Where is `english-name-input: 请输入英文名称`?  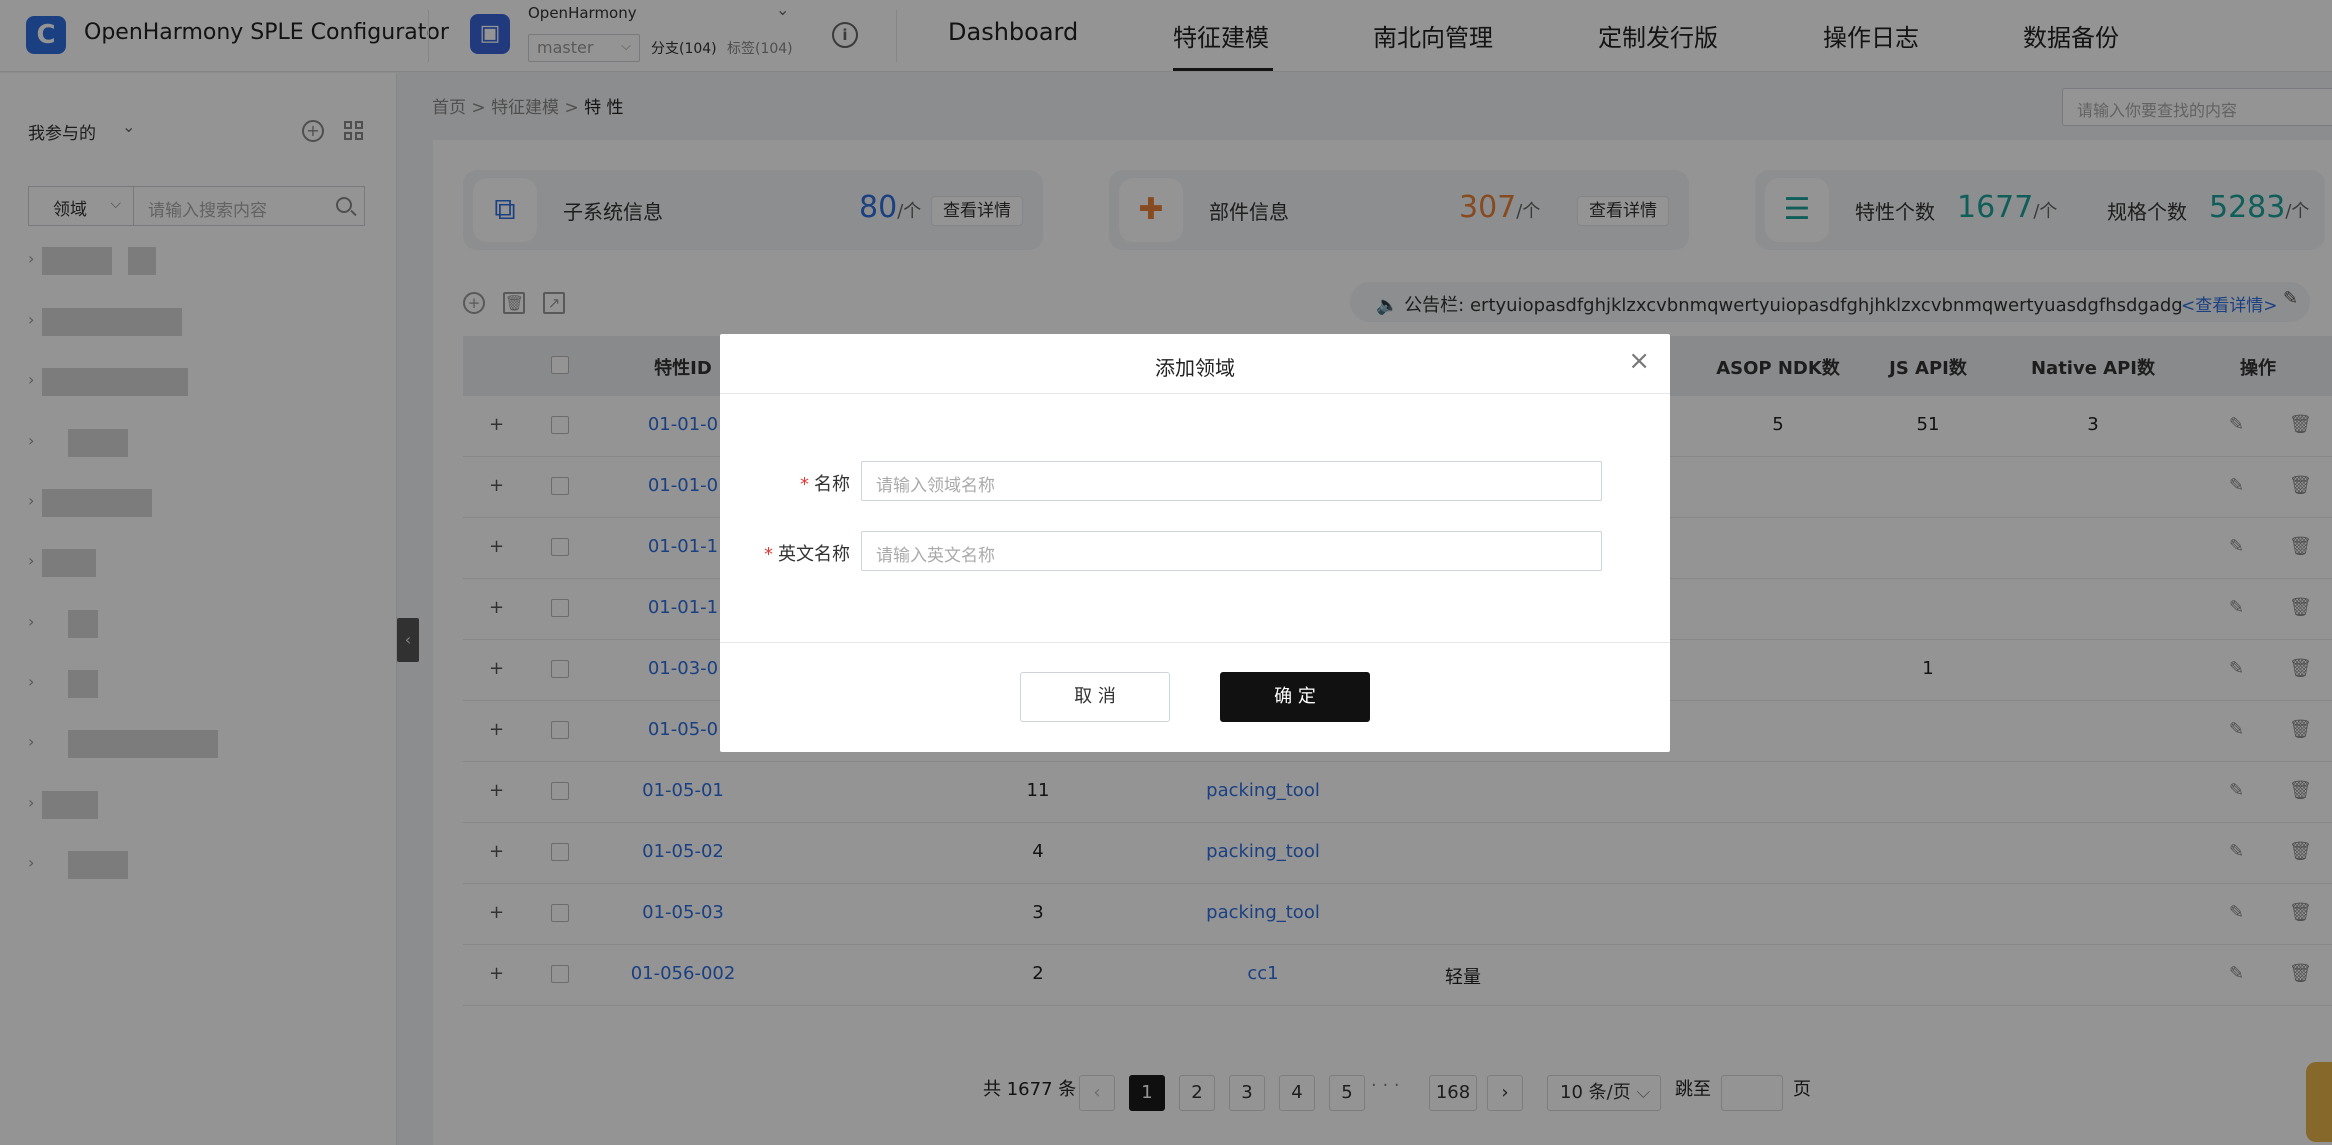 english-name-input: 请输入英文名称 is located at coordinates (1231, 551).